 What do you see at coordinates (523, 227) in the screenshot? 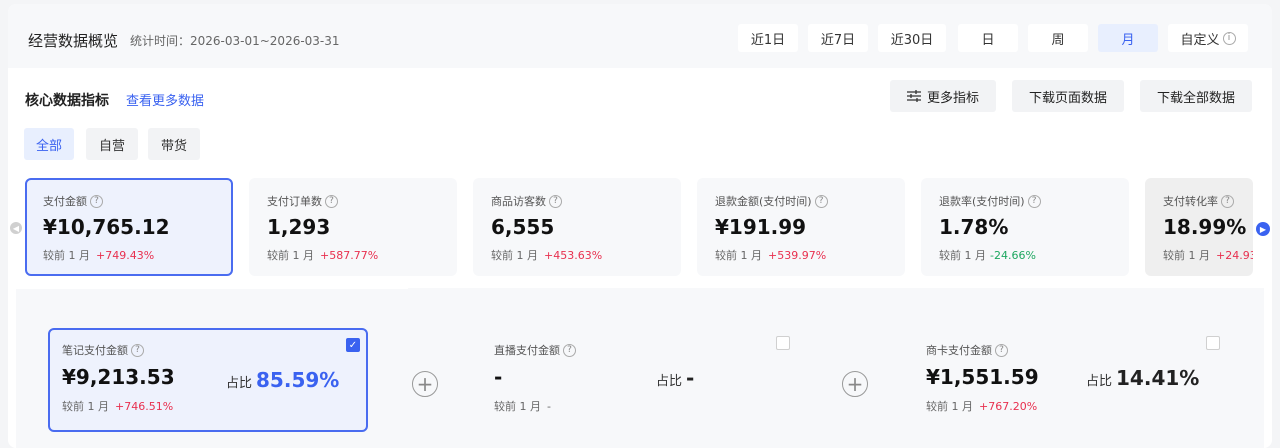
I see `metric-value: 6,555` at bounding box center [523, 227].